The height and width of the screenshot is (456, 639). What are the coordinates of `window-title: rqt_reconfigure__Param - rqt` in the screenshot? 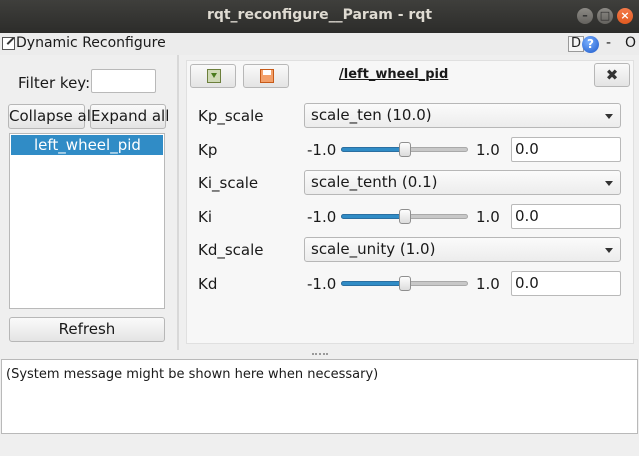 It's located at (319, 15).